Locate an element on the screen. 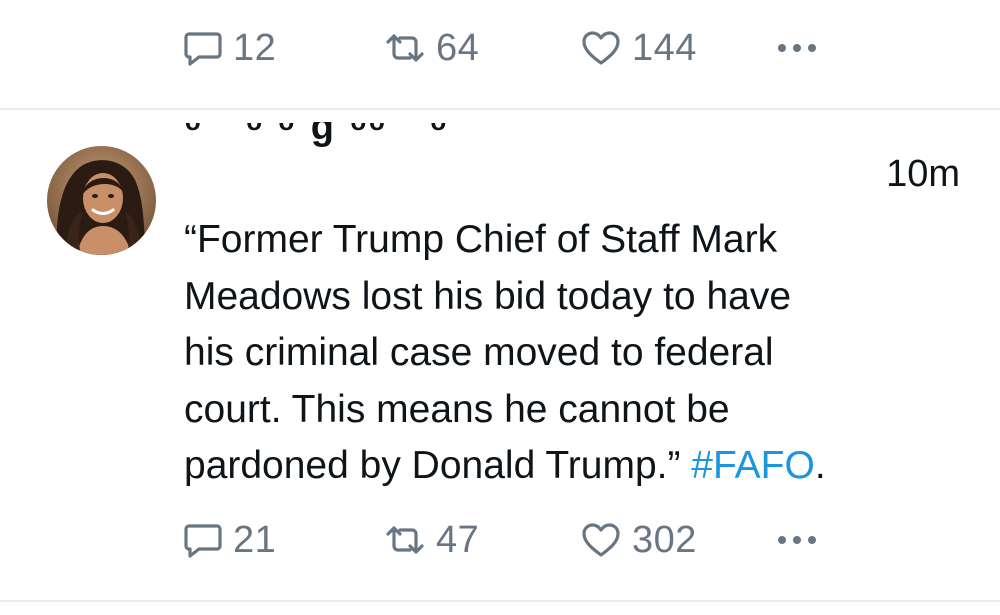  like-button: 302 is located at coordinates (638, 540).